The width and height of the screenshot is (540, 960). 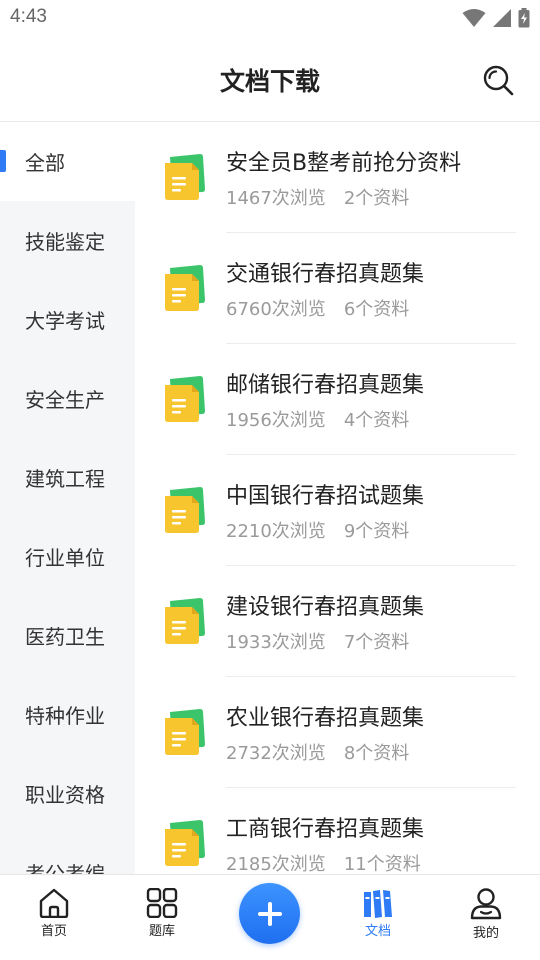 I want to click on document-item: 安全员B整考前抢分资料 1467次浏览 2个资料, so click(x=337, y=177).